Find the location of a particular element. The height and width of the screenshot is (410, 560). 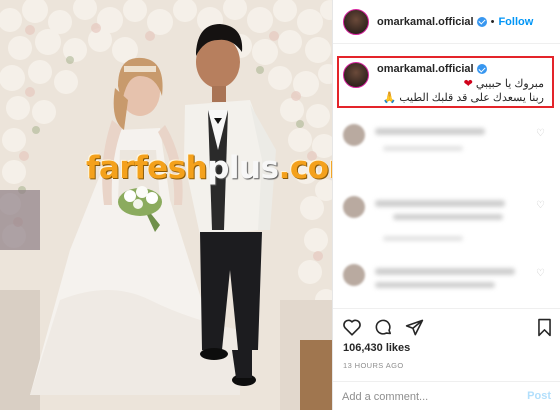

avatar is located at coordinates (356, 21).